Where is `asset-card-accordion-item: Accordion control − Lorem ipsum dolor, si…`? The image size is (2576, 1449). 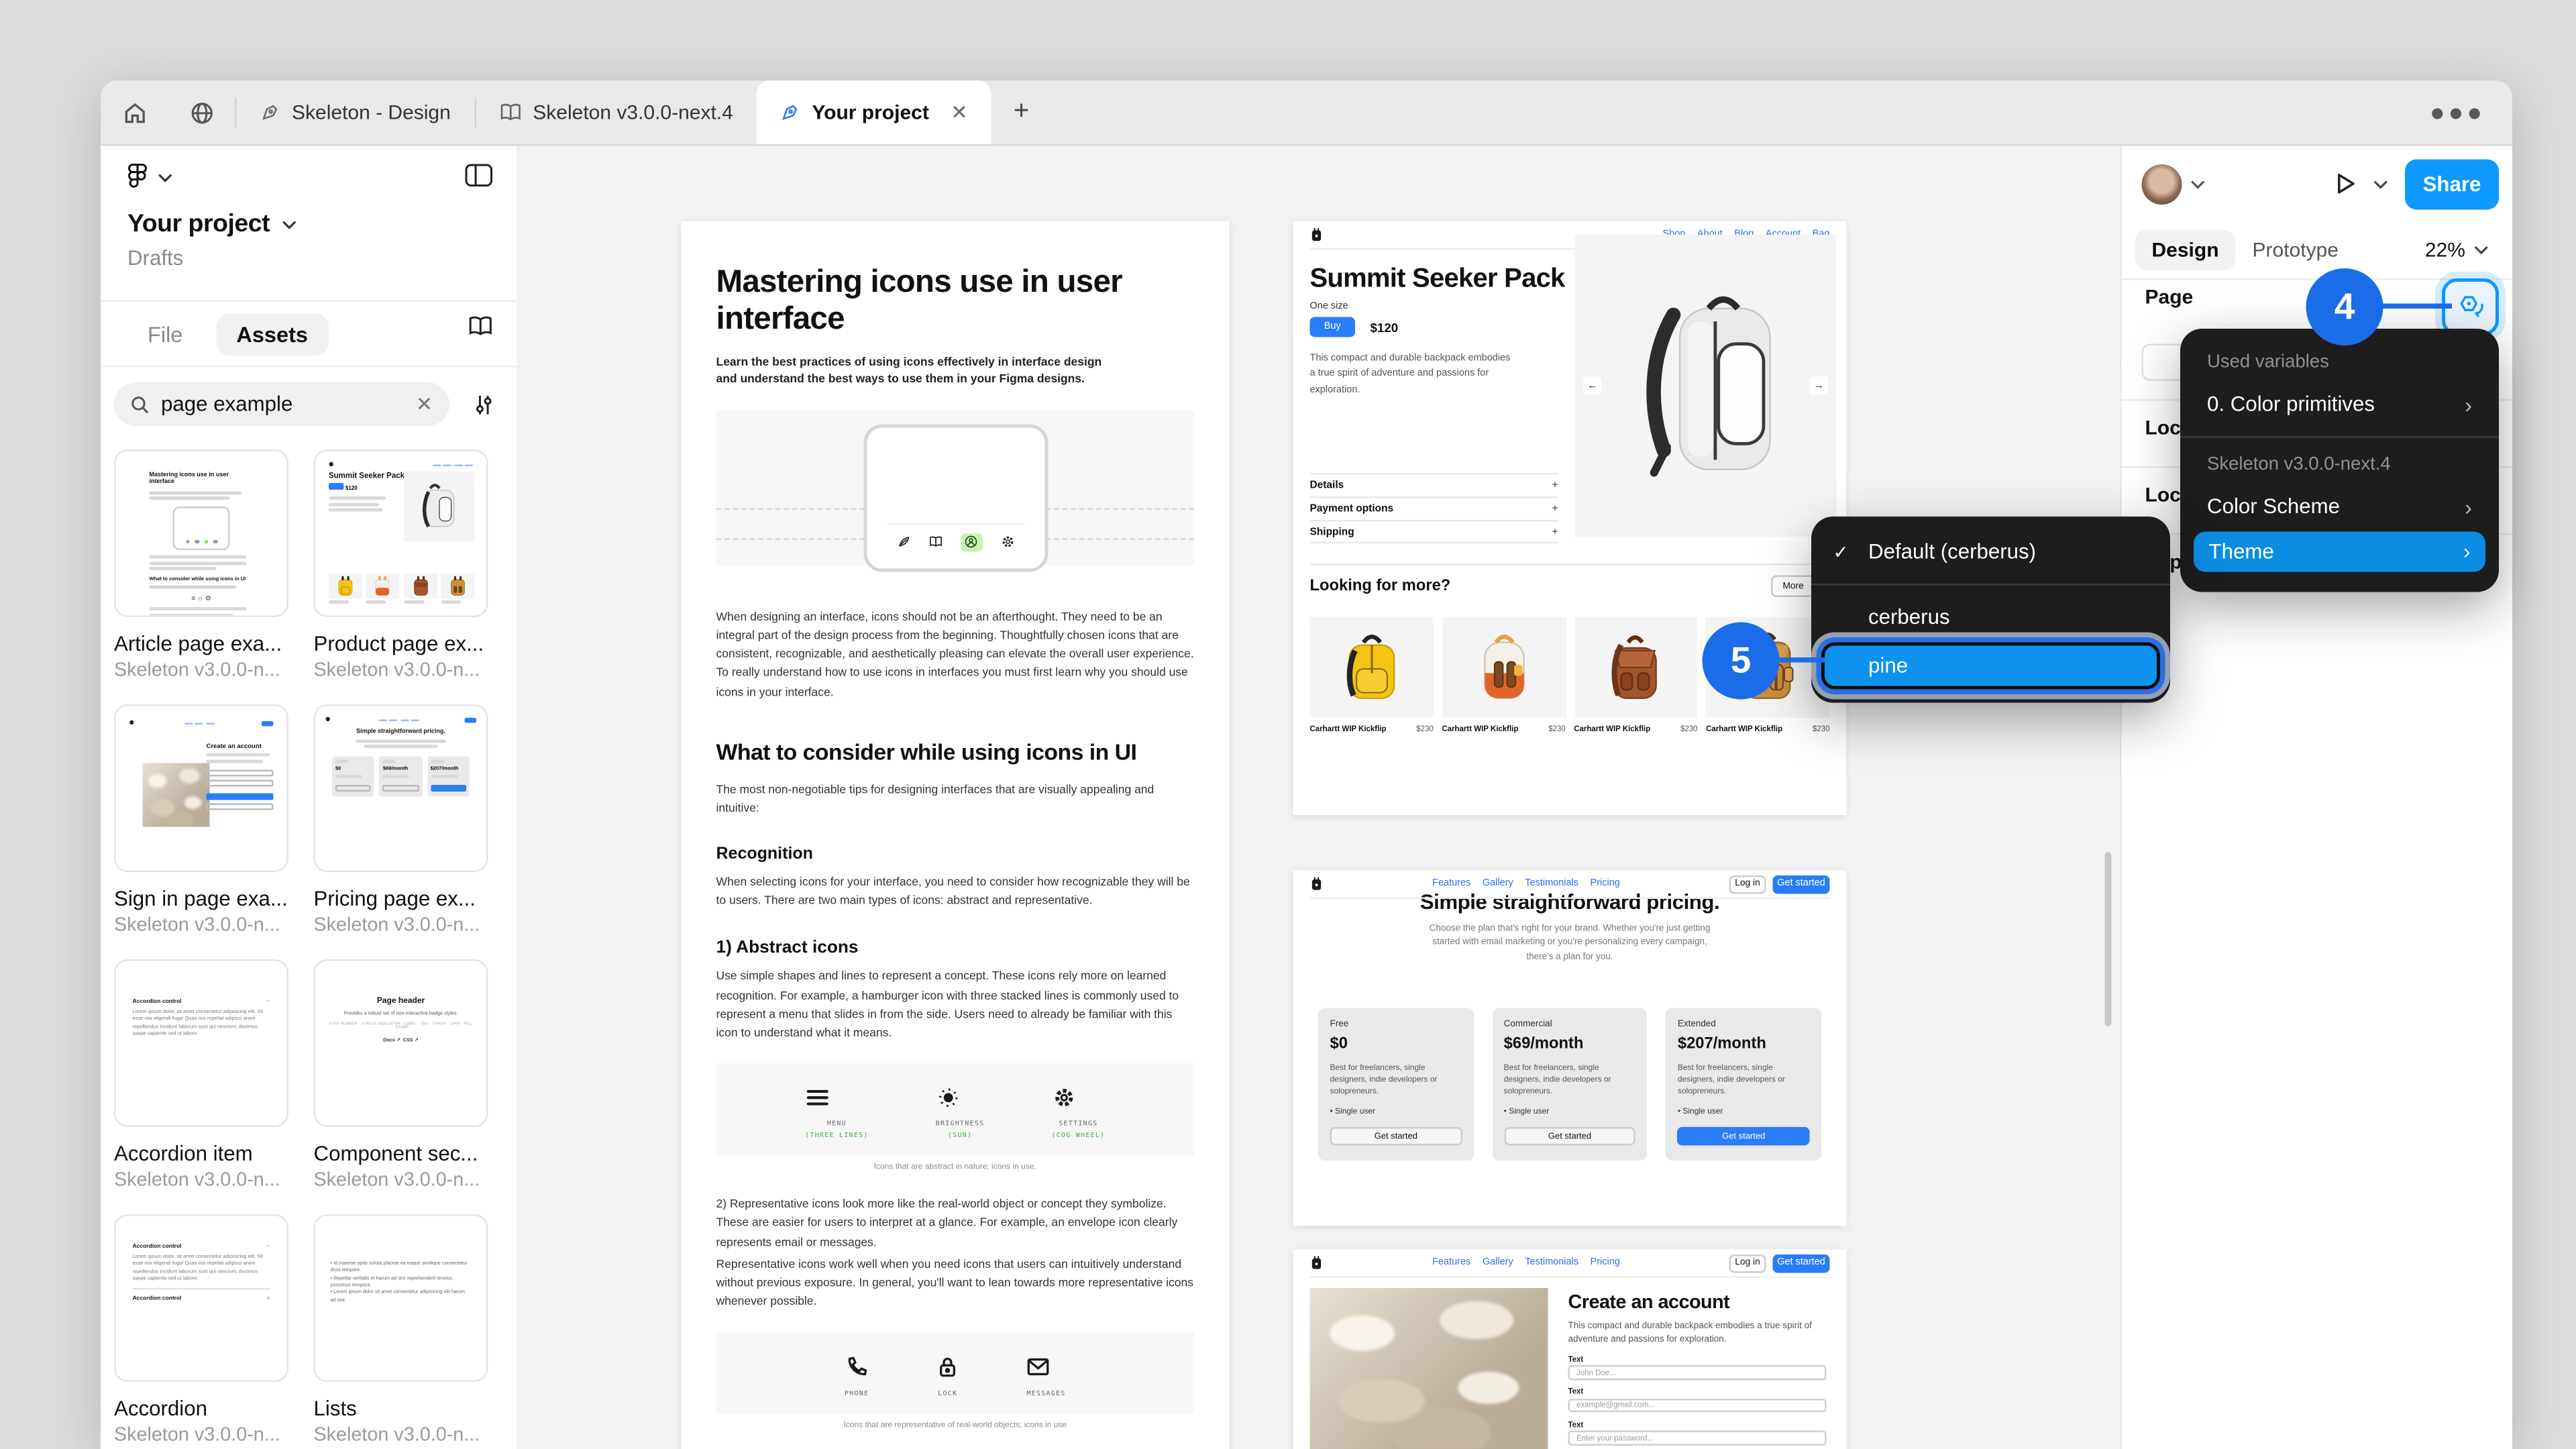 asset-card-accordion-item: Accordion control − Lorem ipsum dolor, si… is located at coordinates (201, 1075).